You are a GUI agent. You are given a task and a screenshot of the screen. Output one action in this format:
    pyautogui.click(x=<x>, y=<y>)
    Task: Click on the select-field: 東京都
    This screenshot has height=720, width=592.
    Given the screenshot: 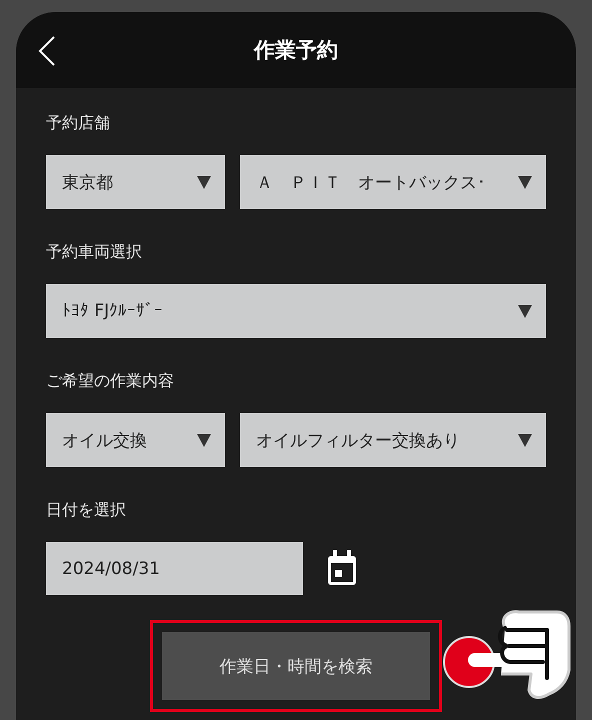 What is the action you would take?
    pyautogui.click(x=135, y=182)
    